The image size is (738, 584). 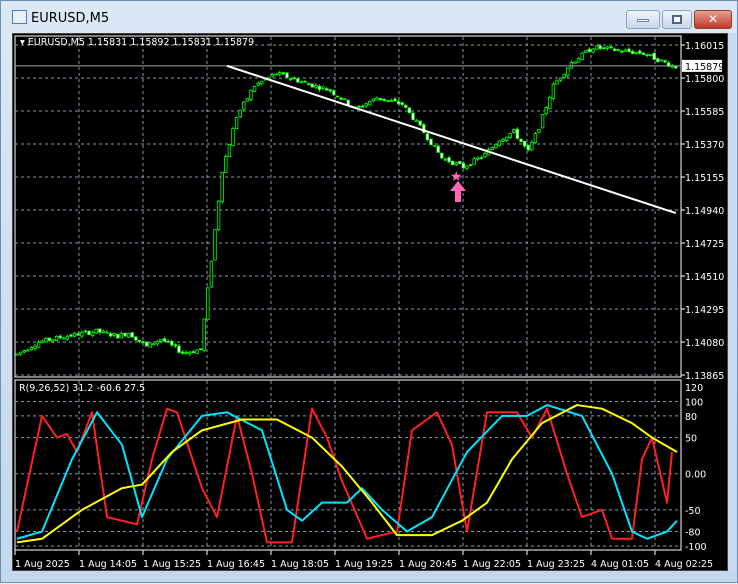 I want to click on indicator-tick-label: 50, so click(x=691, y=439).